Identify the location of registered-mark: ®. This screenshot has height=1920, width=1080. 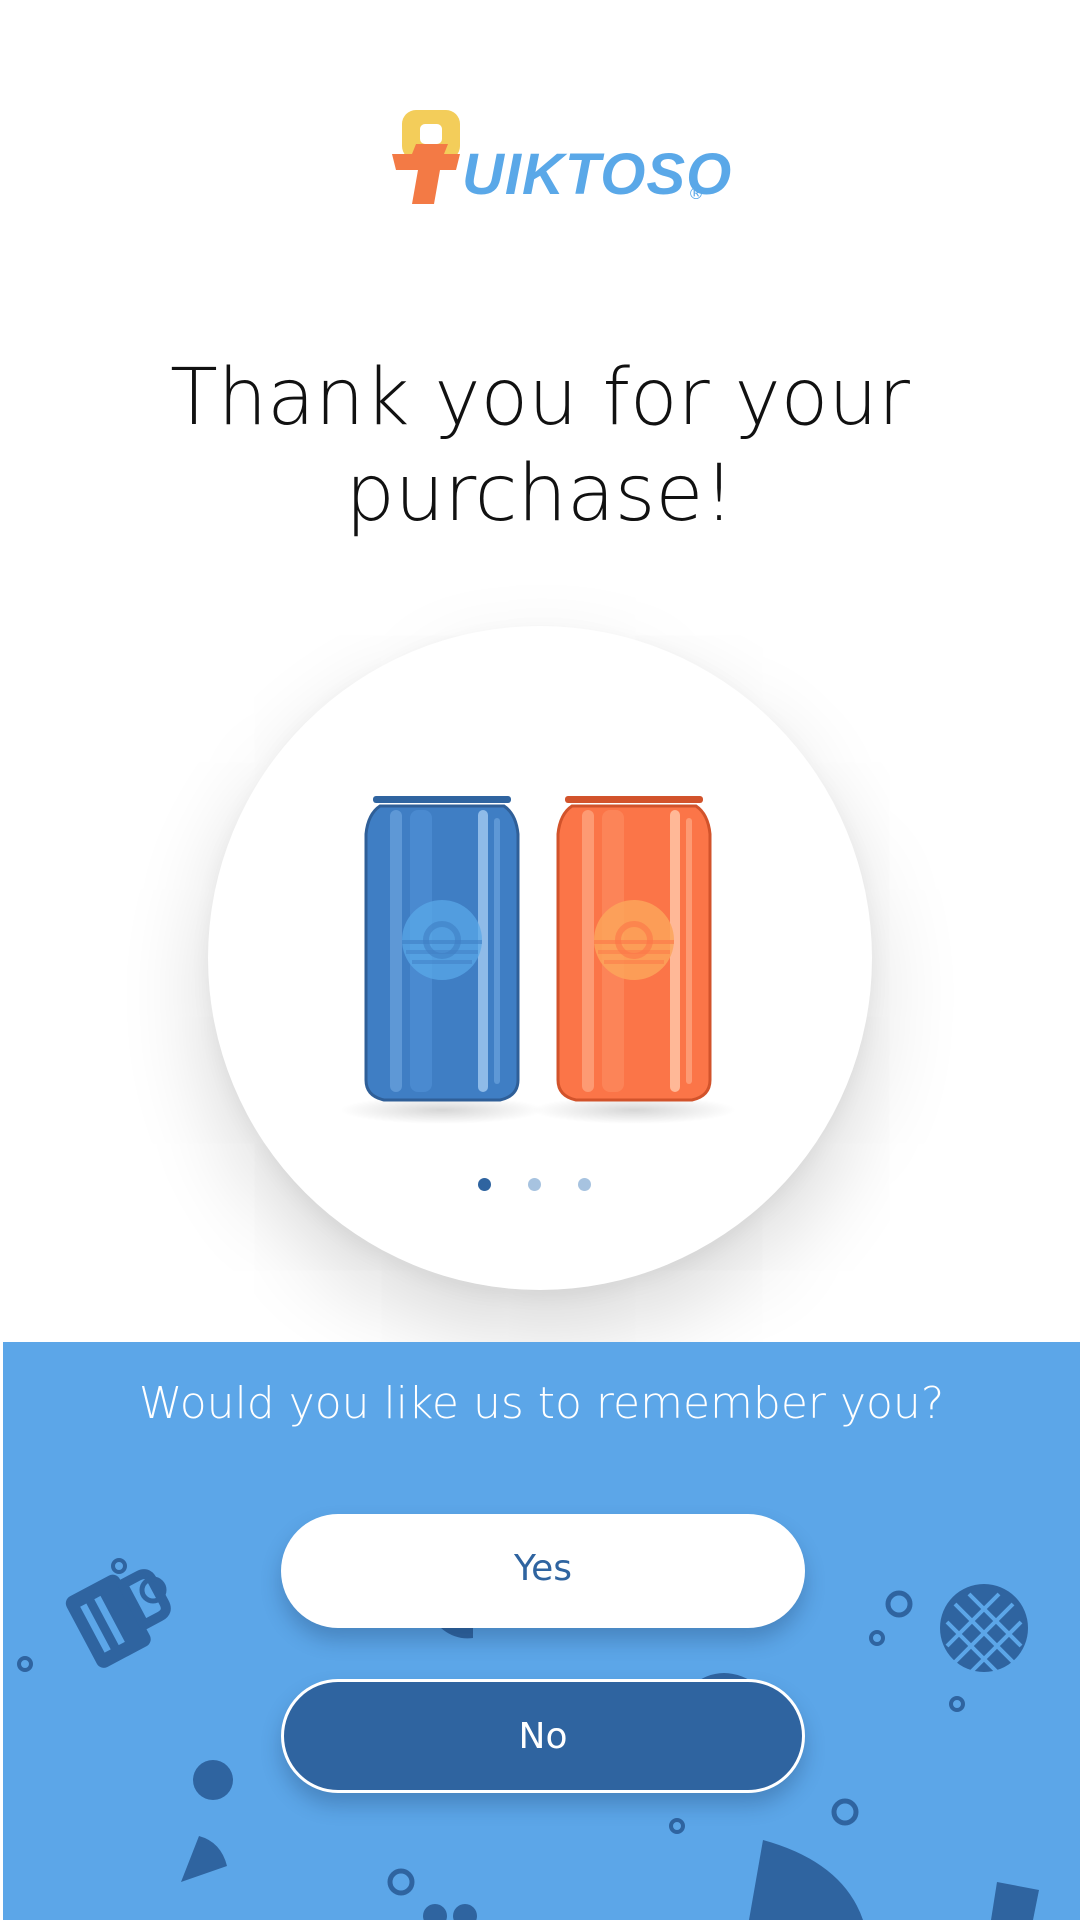
(696, 193).